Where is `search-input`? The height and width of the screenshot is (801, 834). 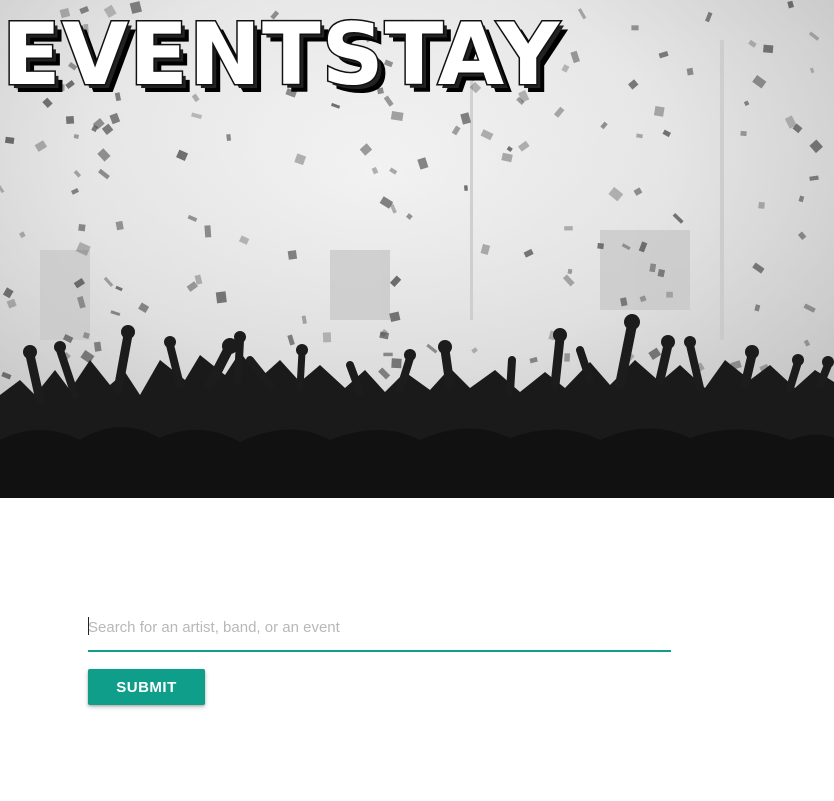 search-input is located at coordinates (379, 627).